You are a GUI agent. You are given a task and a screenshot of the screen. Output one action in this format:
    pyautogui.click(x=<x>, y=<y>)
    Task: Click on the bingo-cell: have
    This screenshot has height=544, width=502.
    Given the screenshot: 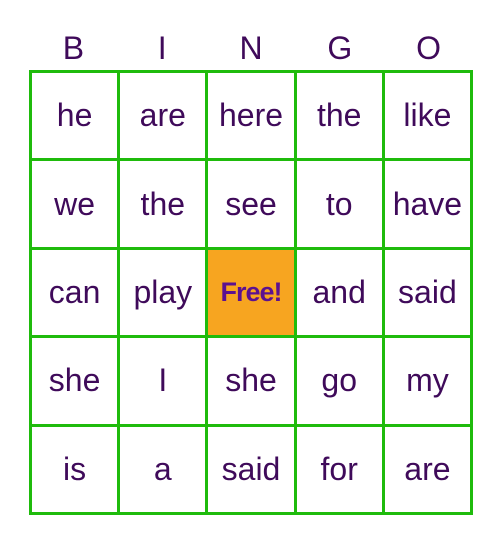 What is the action you would take?
    pyautogui.click(x=427, y=204)
    